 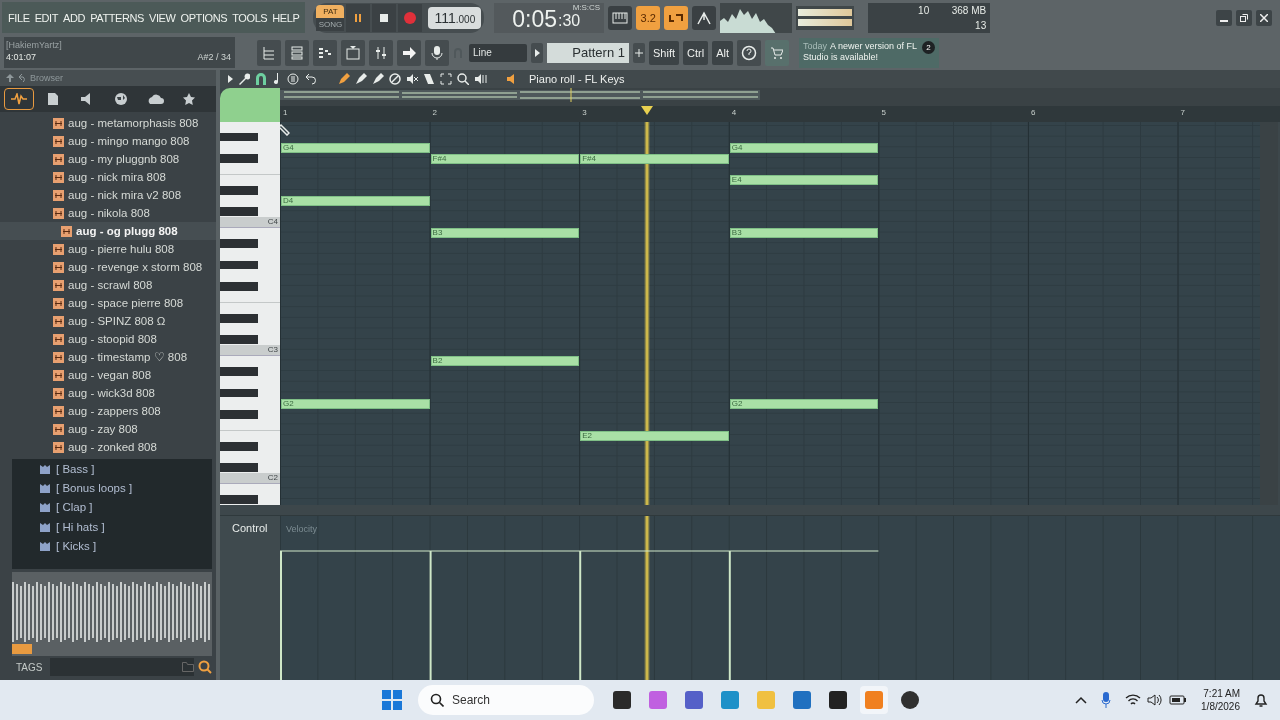 I want to click on disable-icon, so click(x=395, y=78).